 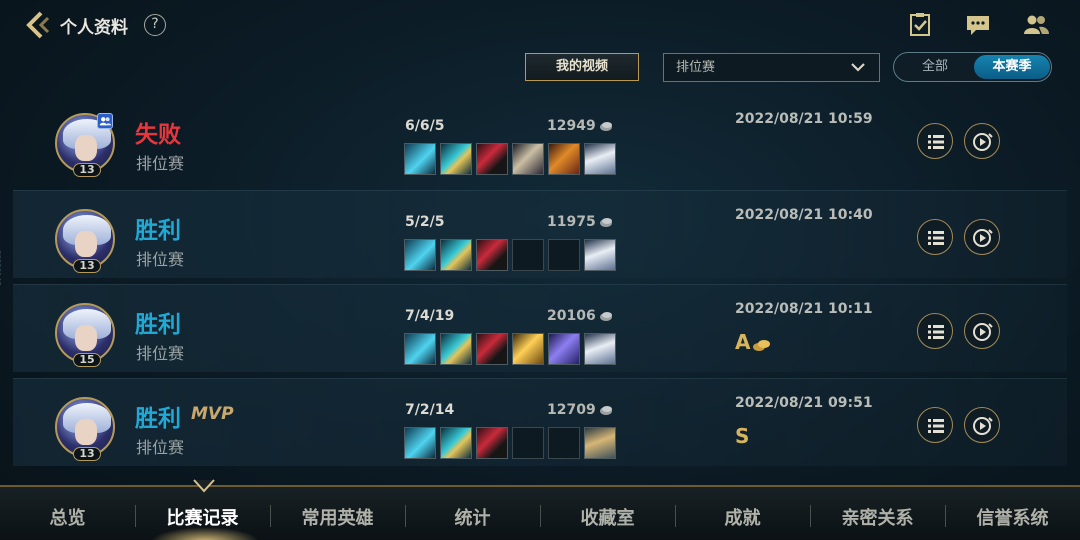 I want to click on nav-tab-6: 亲密关系, so click(x=877, y=517).